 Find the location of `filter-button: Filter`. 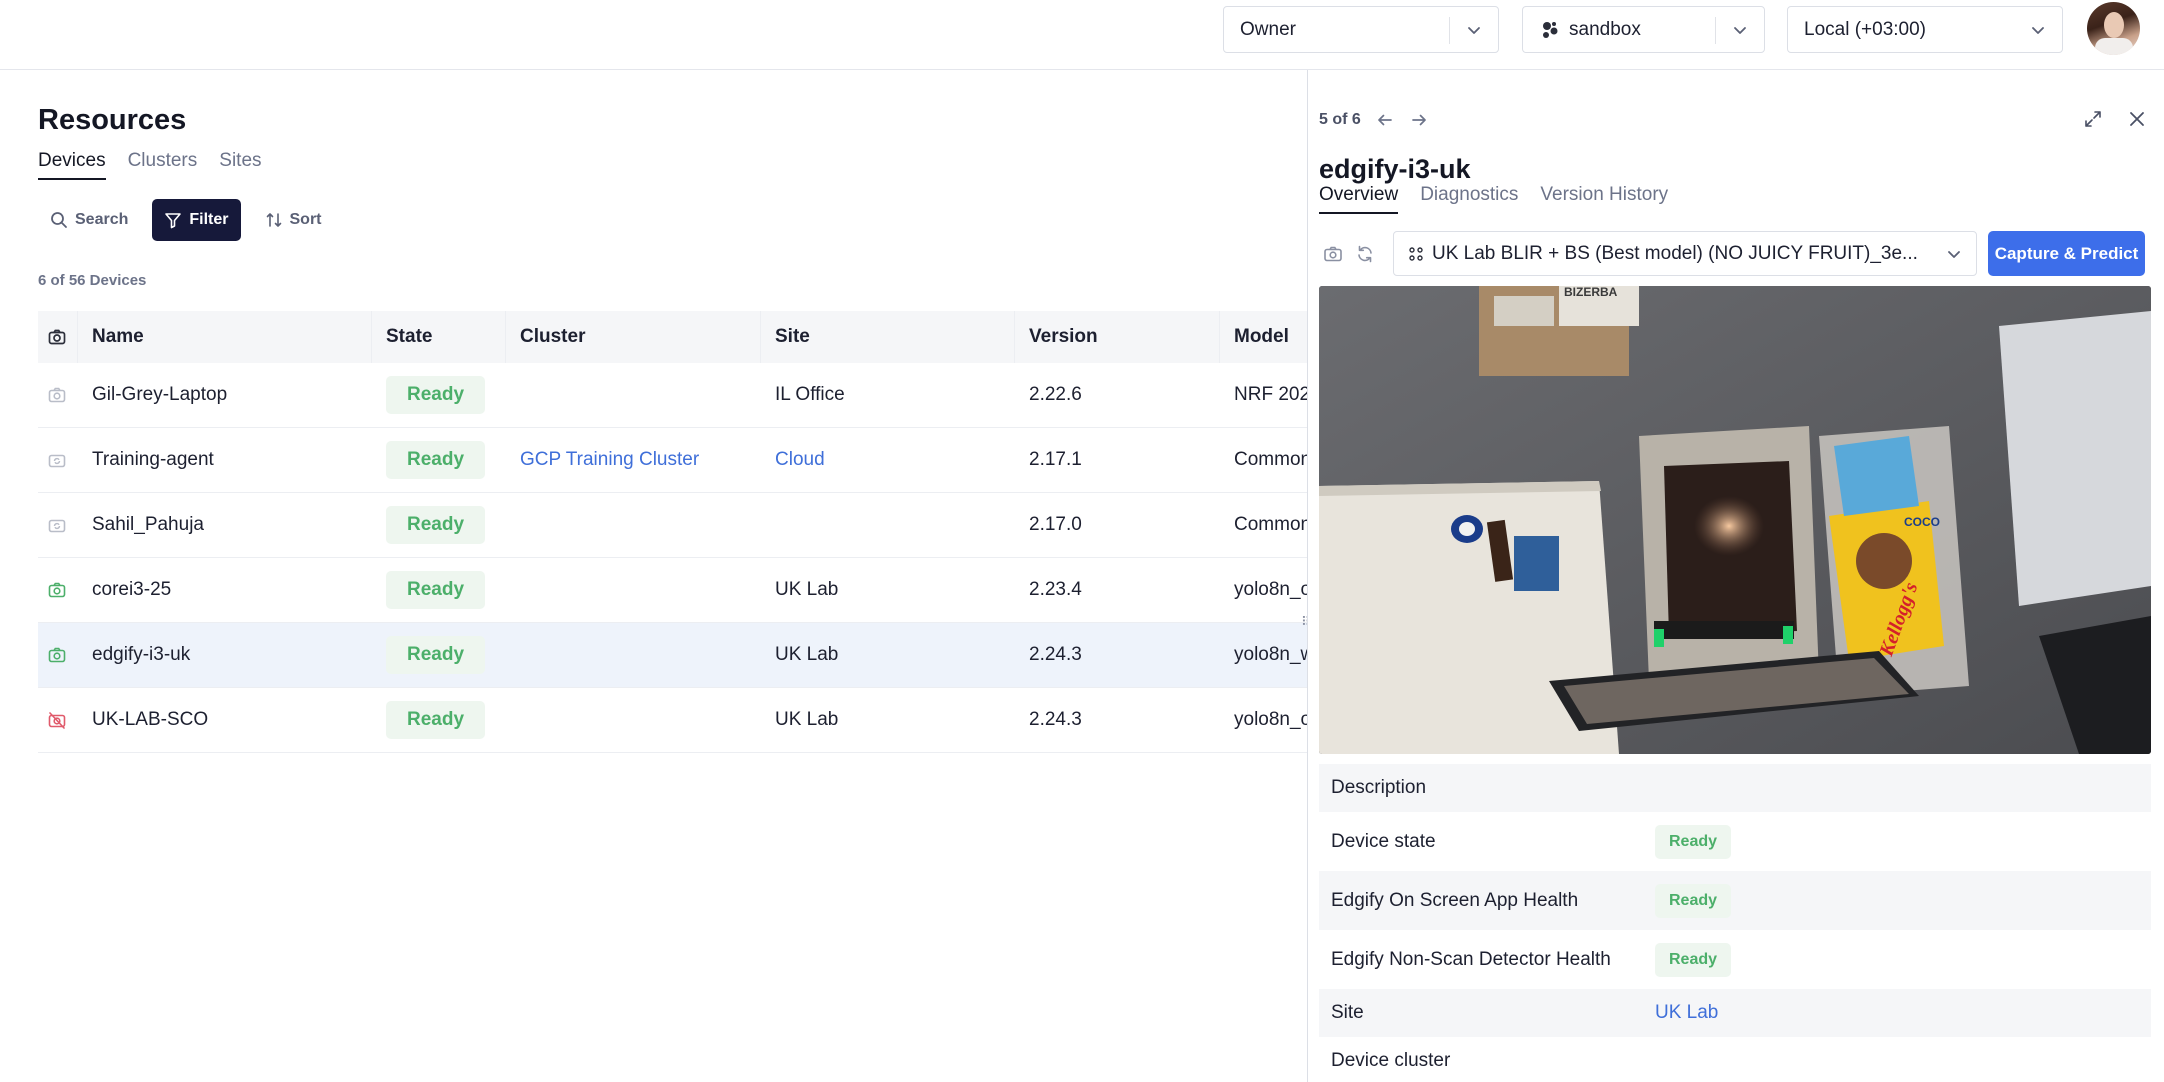

filter-button: Filter is located at coordinates (196, 220).